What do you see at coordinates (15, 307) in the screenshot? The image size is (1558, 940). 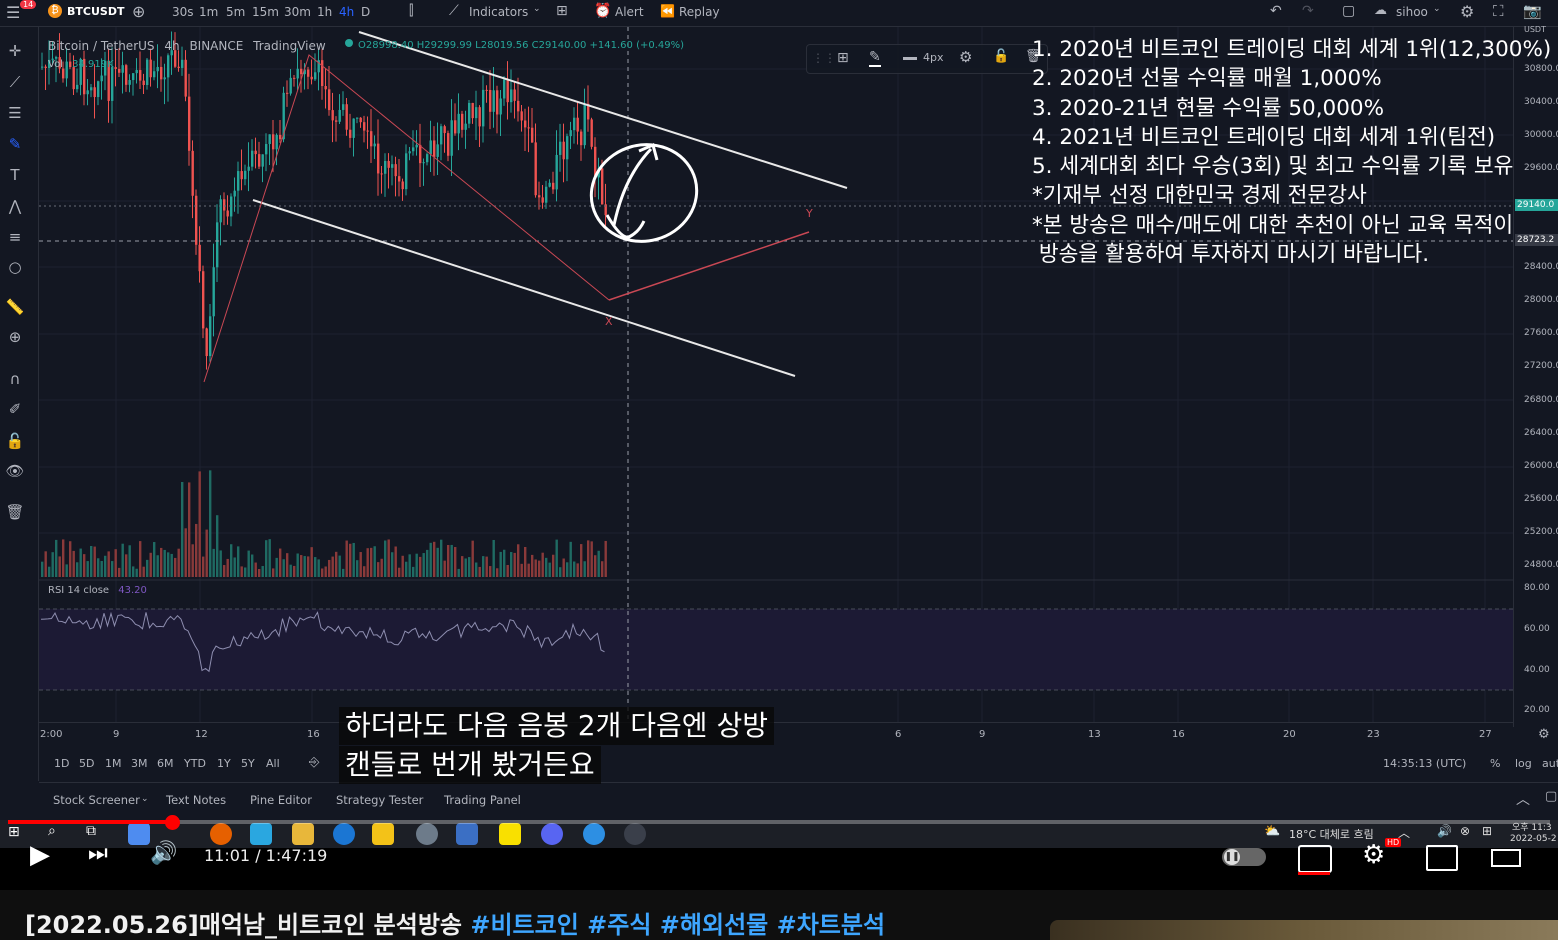 I see `ruler-icon: 📏` at bounding box center [15, 307].